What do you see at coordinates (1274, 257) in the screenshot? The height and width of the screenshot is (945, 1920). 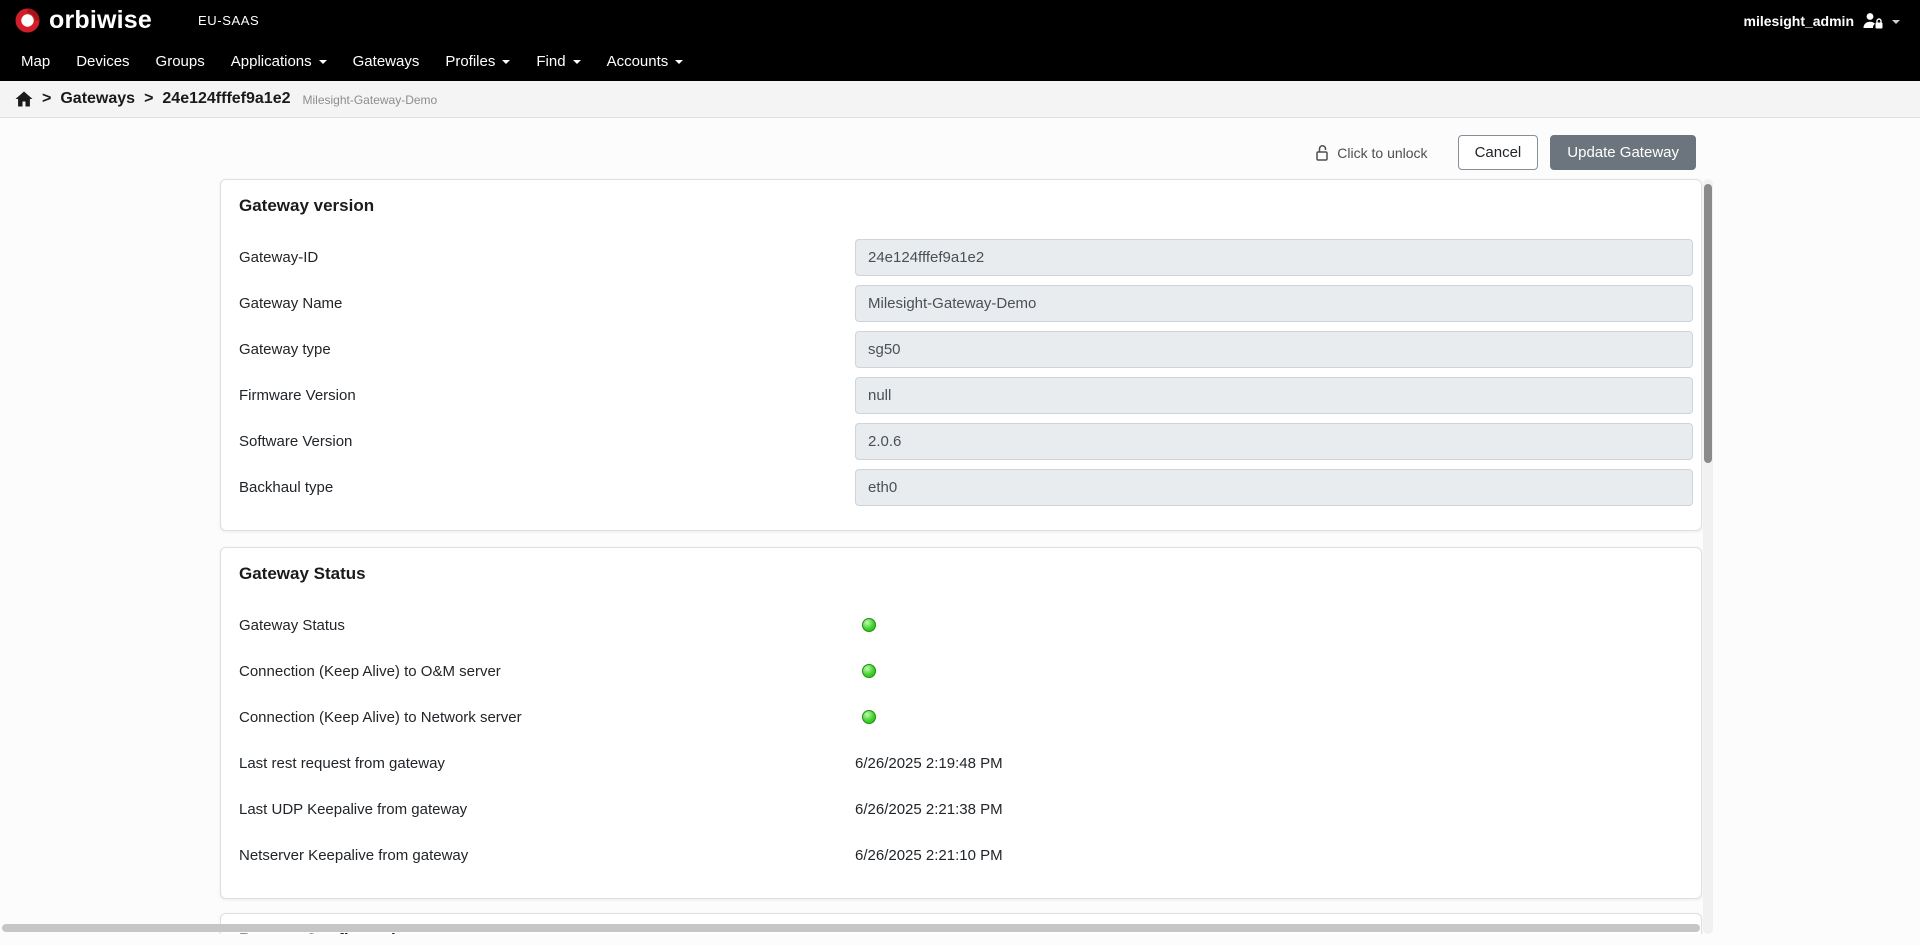 I see `gateway-id-input` at bounding box center [1274, 257].